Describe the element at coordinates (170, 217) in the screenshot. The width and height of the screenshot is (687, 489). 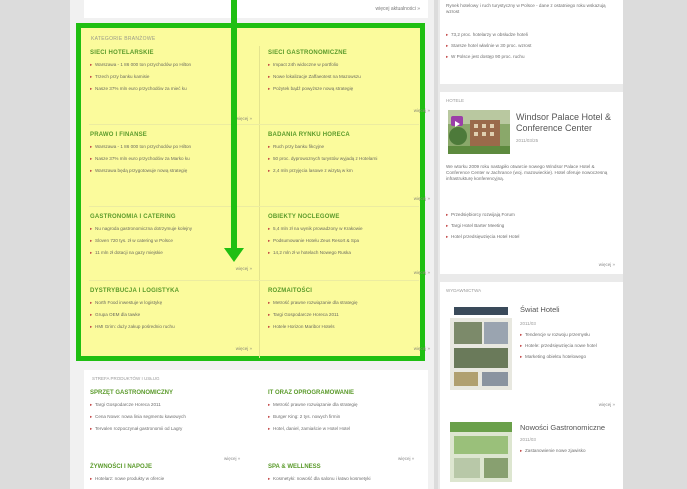
I see `category-title: GASTRONOMIA I CATERING` at that location.